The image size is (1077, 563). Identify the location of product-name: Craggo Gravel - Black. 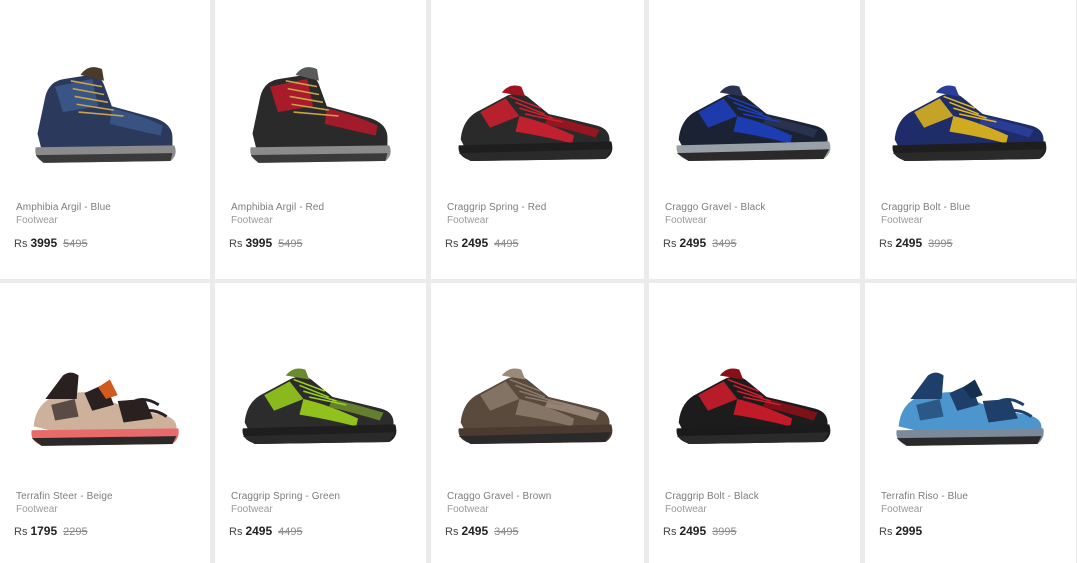
(715, 207).